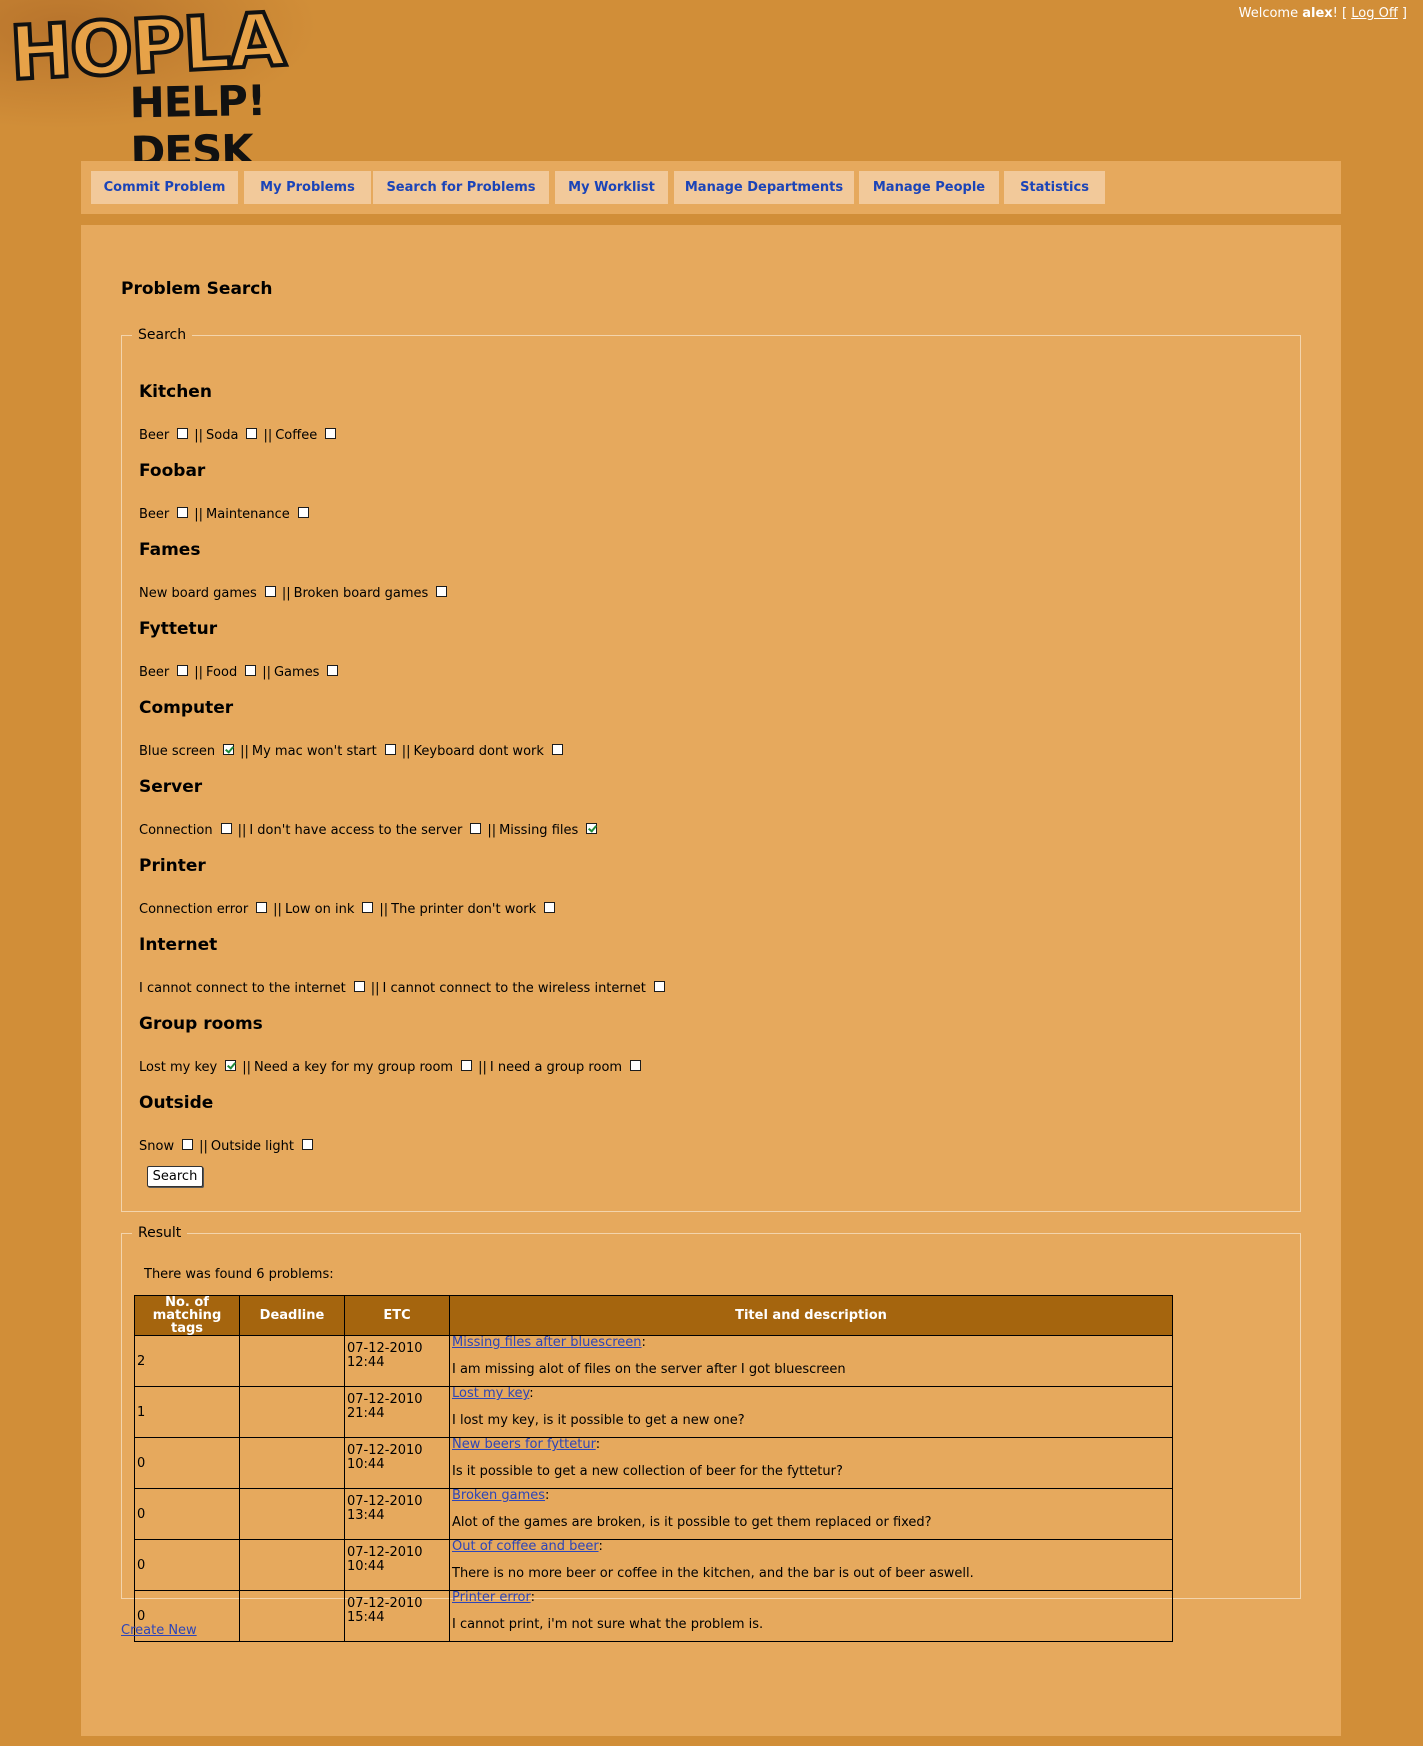  I want to click on tag-label: The printer don't work, so click(464, 909).